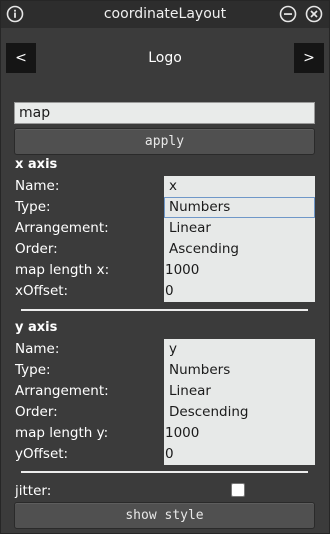 The height and width of the screenshot is (534, 330). I want to click on x-arrangement-select: Linear, so click(239, 228).